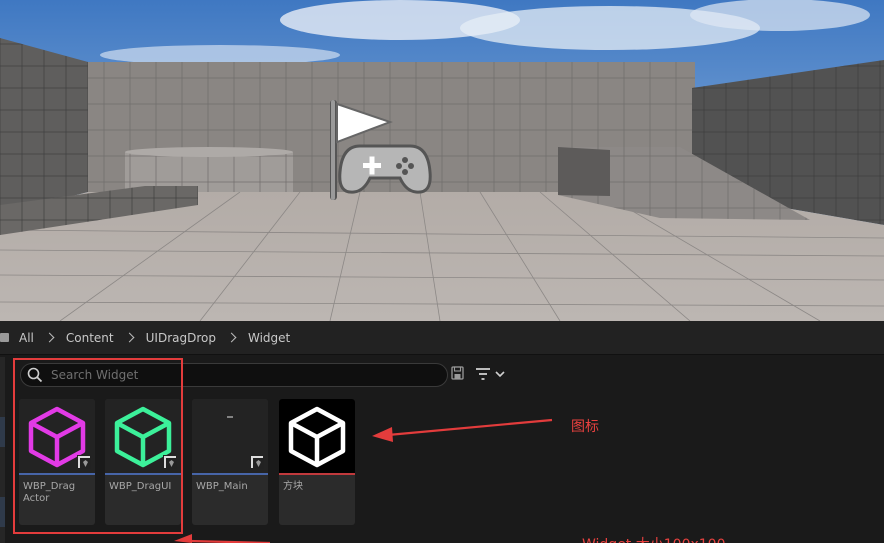  Describe the element at coordinates (363, 480) in the screenshot. I see `annotation-arrows` at that location.